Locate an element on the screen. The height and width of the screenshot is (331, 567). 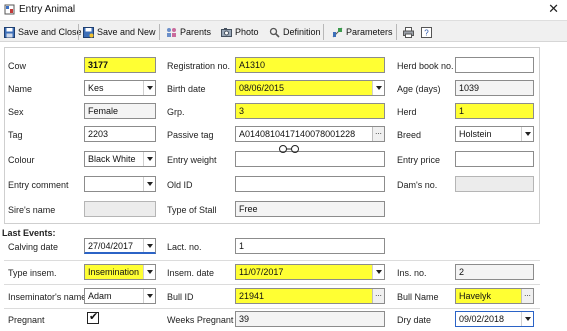
bull-name-value: Havelyk is located at coordinates (475, 296).